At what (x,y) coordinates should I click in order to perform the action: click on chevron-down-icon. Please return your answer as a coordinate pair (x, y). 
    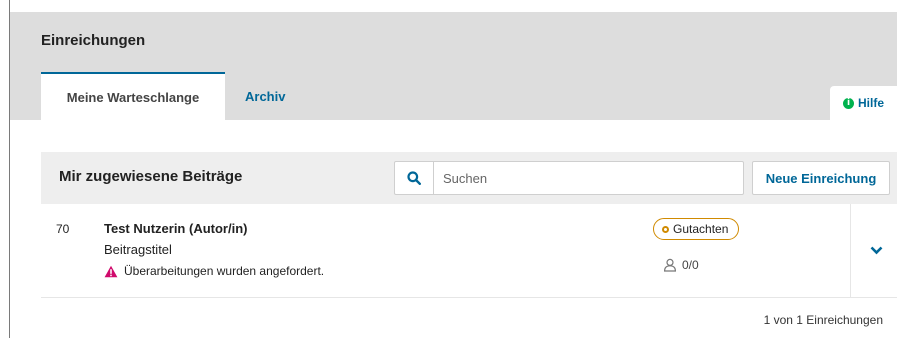
    Looking at the image, I should click on (876, 250).